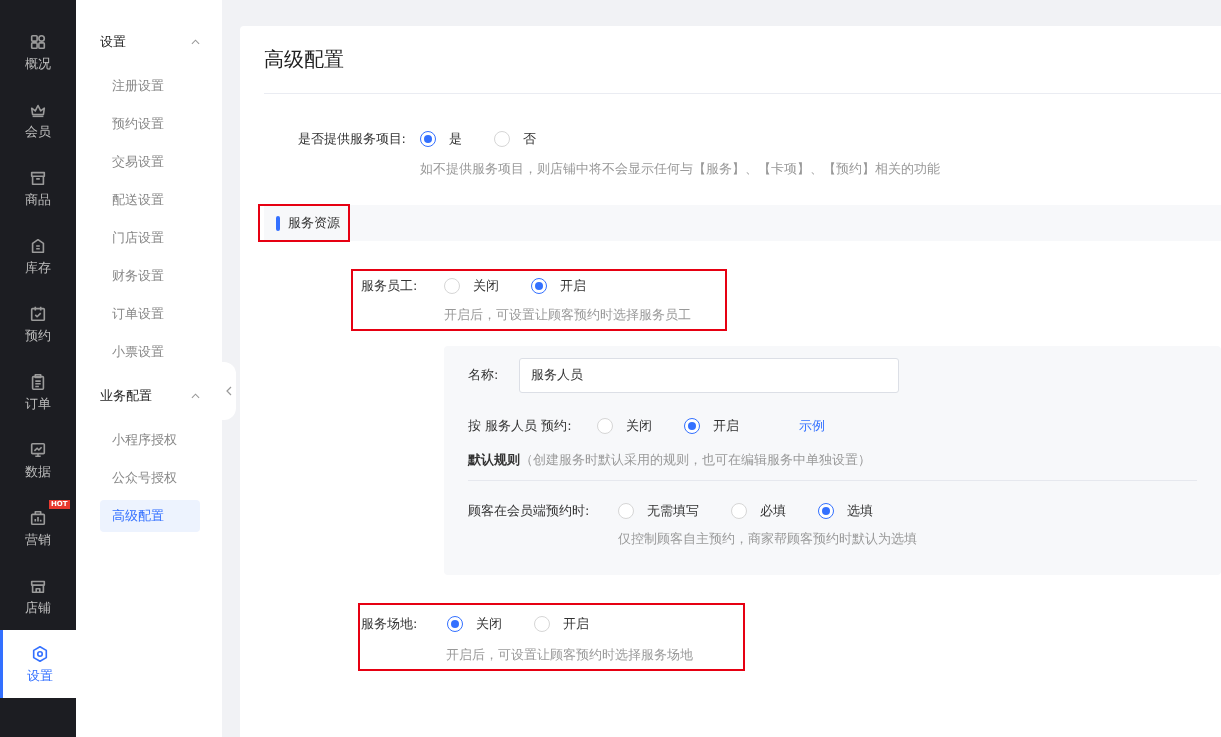 This screenshot has width=1221, height=737. I want to click on hint-text: 仅控制顾客自主预约，商家帮顾客预约时默认为选填, so click(768, 539).